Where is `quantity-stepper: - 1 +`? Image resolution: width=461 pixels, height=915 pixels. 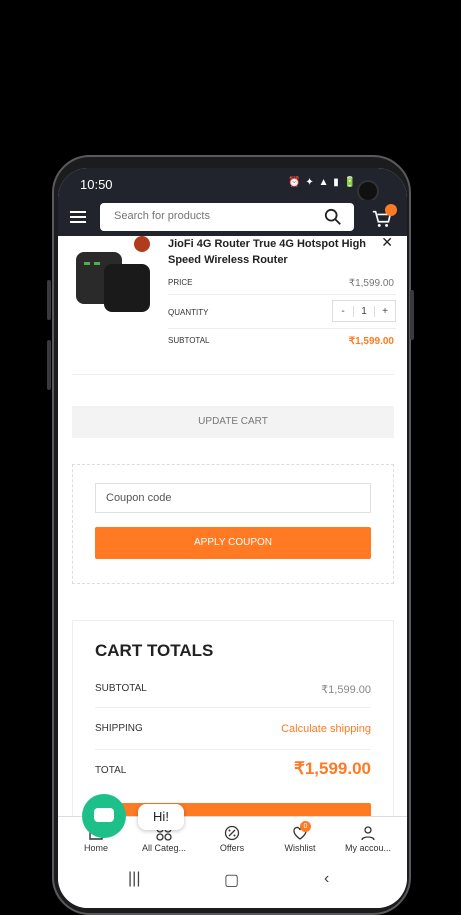 quantity-stepper: - 1 + is located at coordinates (364, 311).